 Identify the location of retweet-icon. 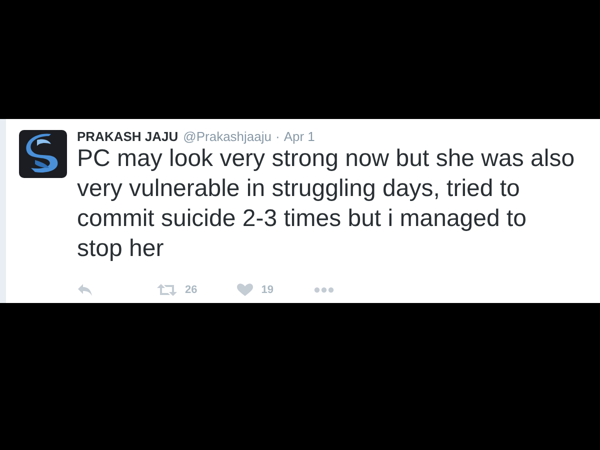
(167, 290).